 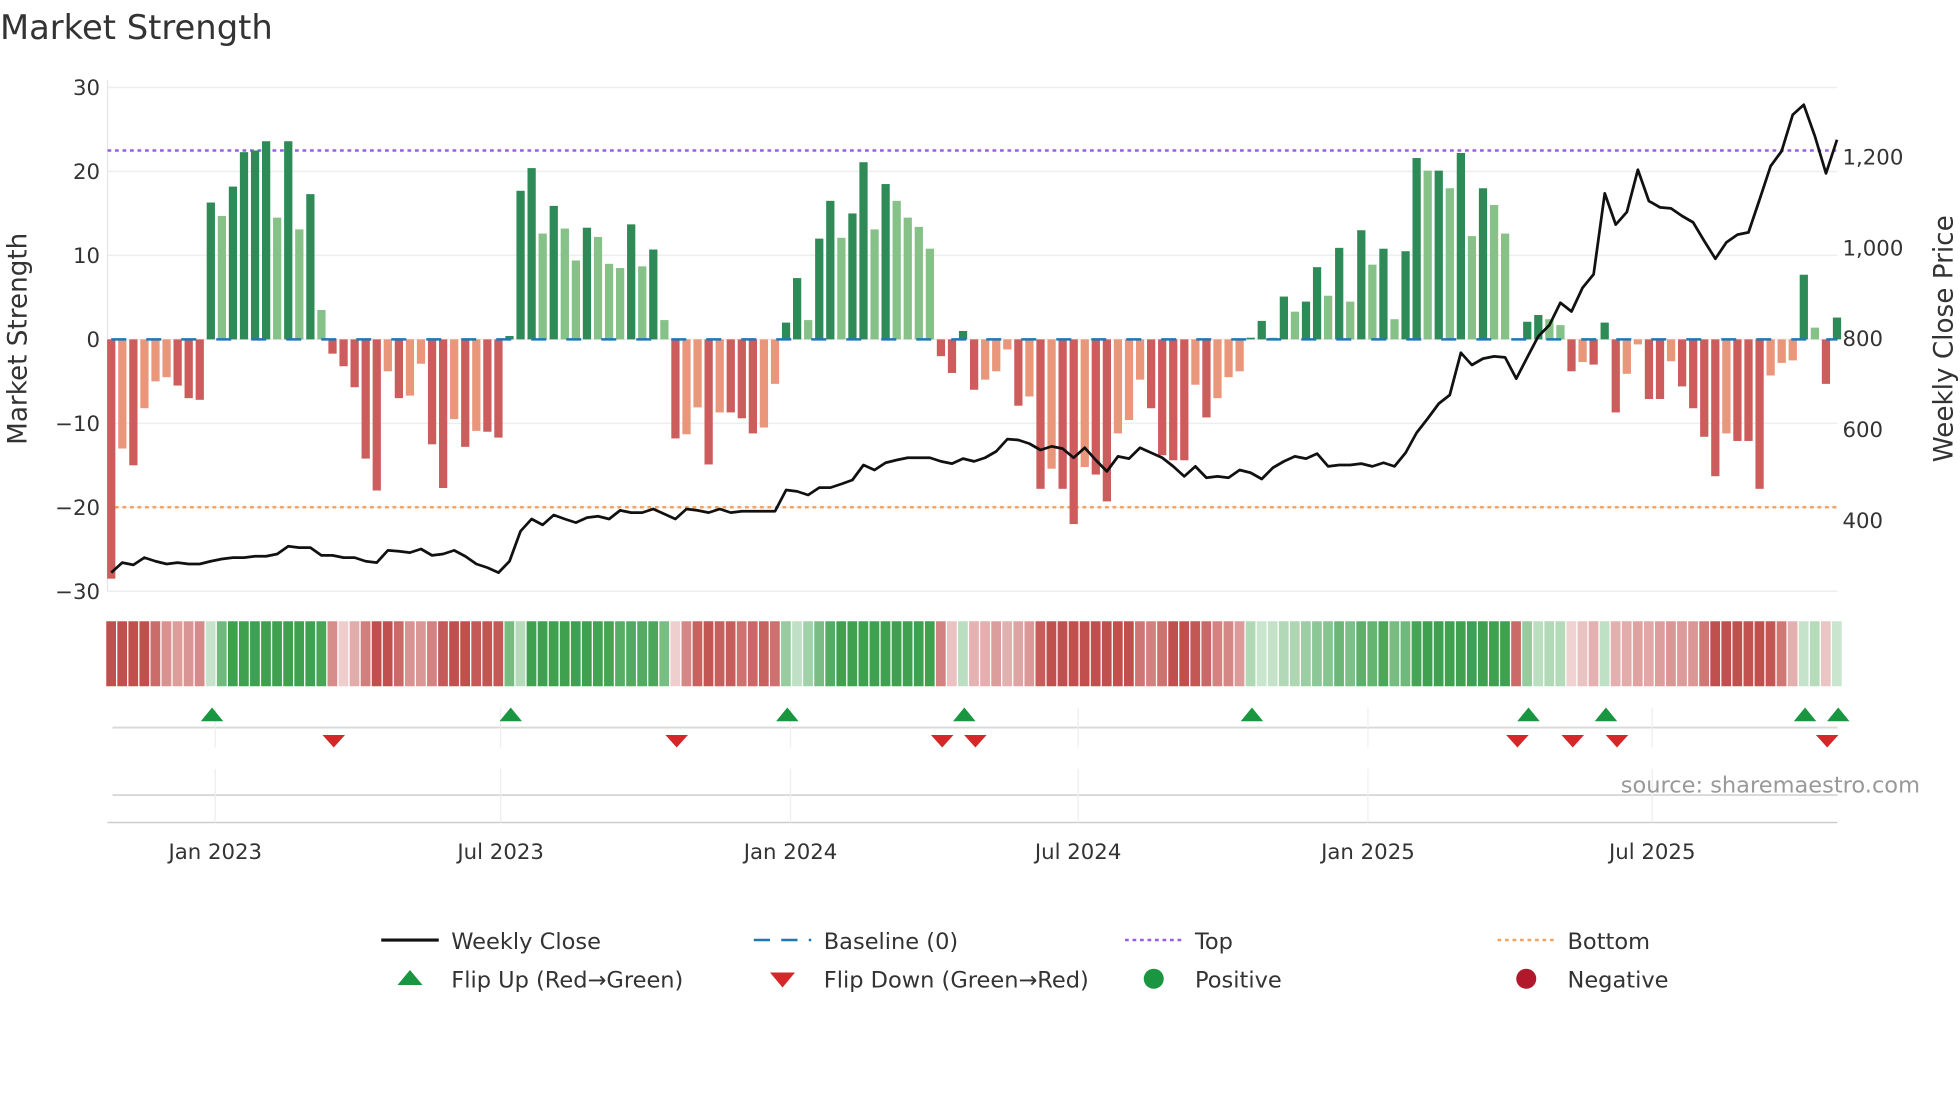 I want to click on legend-label: Positive, so click(x=1238, y=981).